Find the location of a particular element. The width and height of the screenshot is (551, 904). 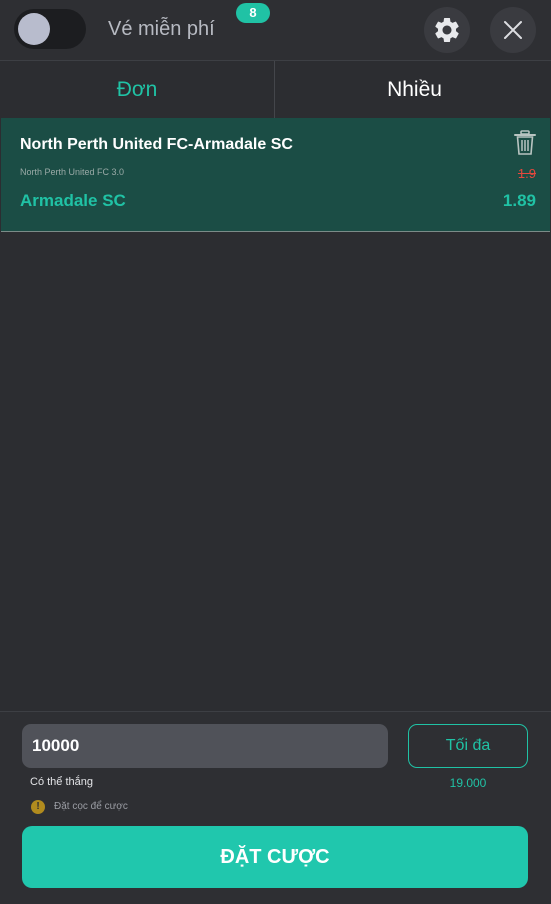

close-icon is located at coordinates (513, 30).